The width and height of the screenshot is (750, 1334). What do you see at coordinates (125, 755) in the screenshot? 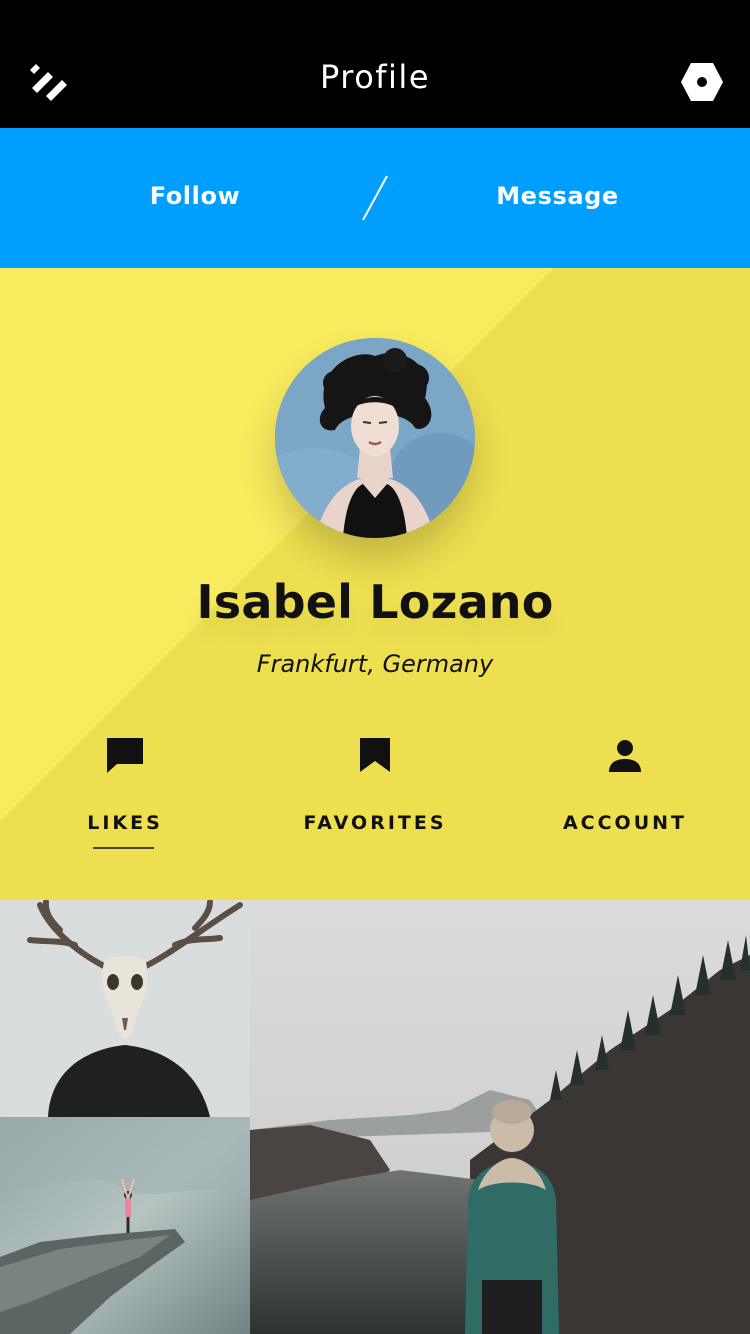
I see `comment-icon` at bounding box center [125, 755].